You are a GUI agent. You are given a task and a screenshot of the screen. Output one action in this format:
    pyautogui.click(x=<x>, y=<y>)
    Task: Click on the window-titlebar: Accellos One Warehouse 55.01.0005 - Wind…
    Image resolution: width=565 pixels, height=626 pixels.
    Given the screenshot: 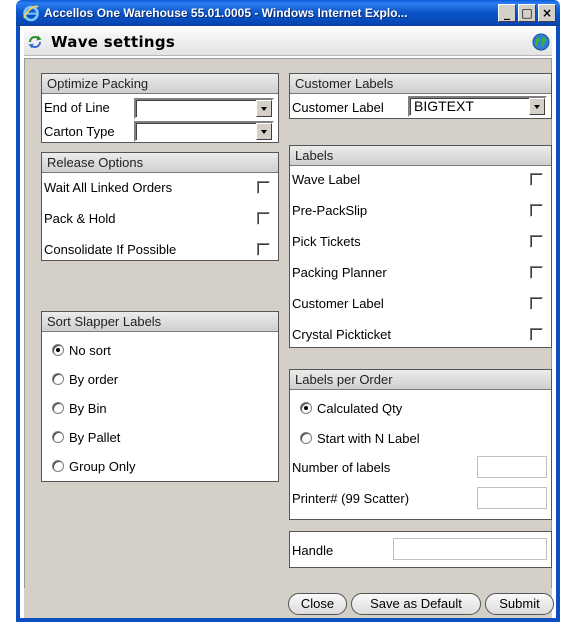 What is the action you would take?
    pyautogui.click(x=288, y=13)
    